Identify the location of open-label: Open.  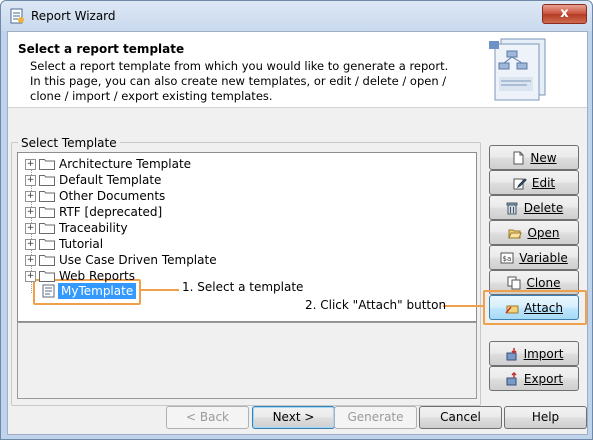
(543, 232).